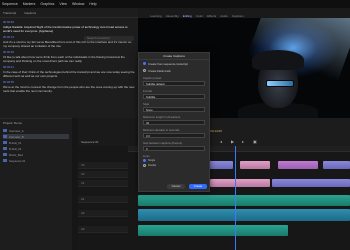 This screenshot has height=250, width=350. I want to click on list-item: B-Roll_01, so click(36, 142).